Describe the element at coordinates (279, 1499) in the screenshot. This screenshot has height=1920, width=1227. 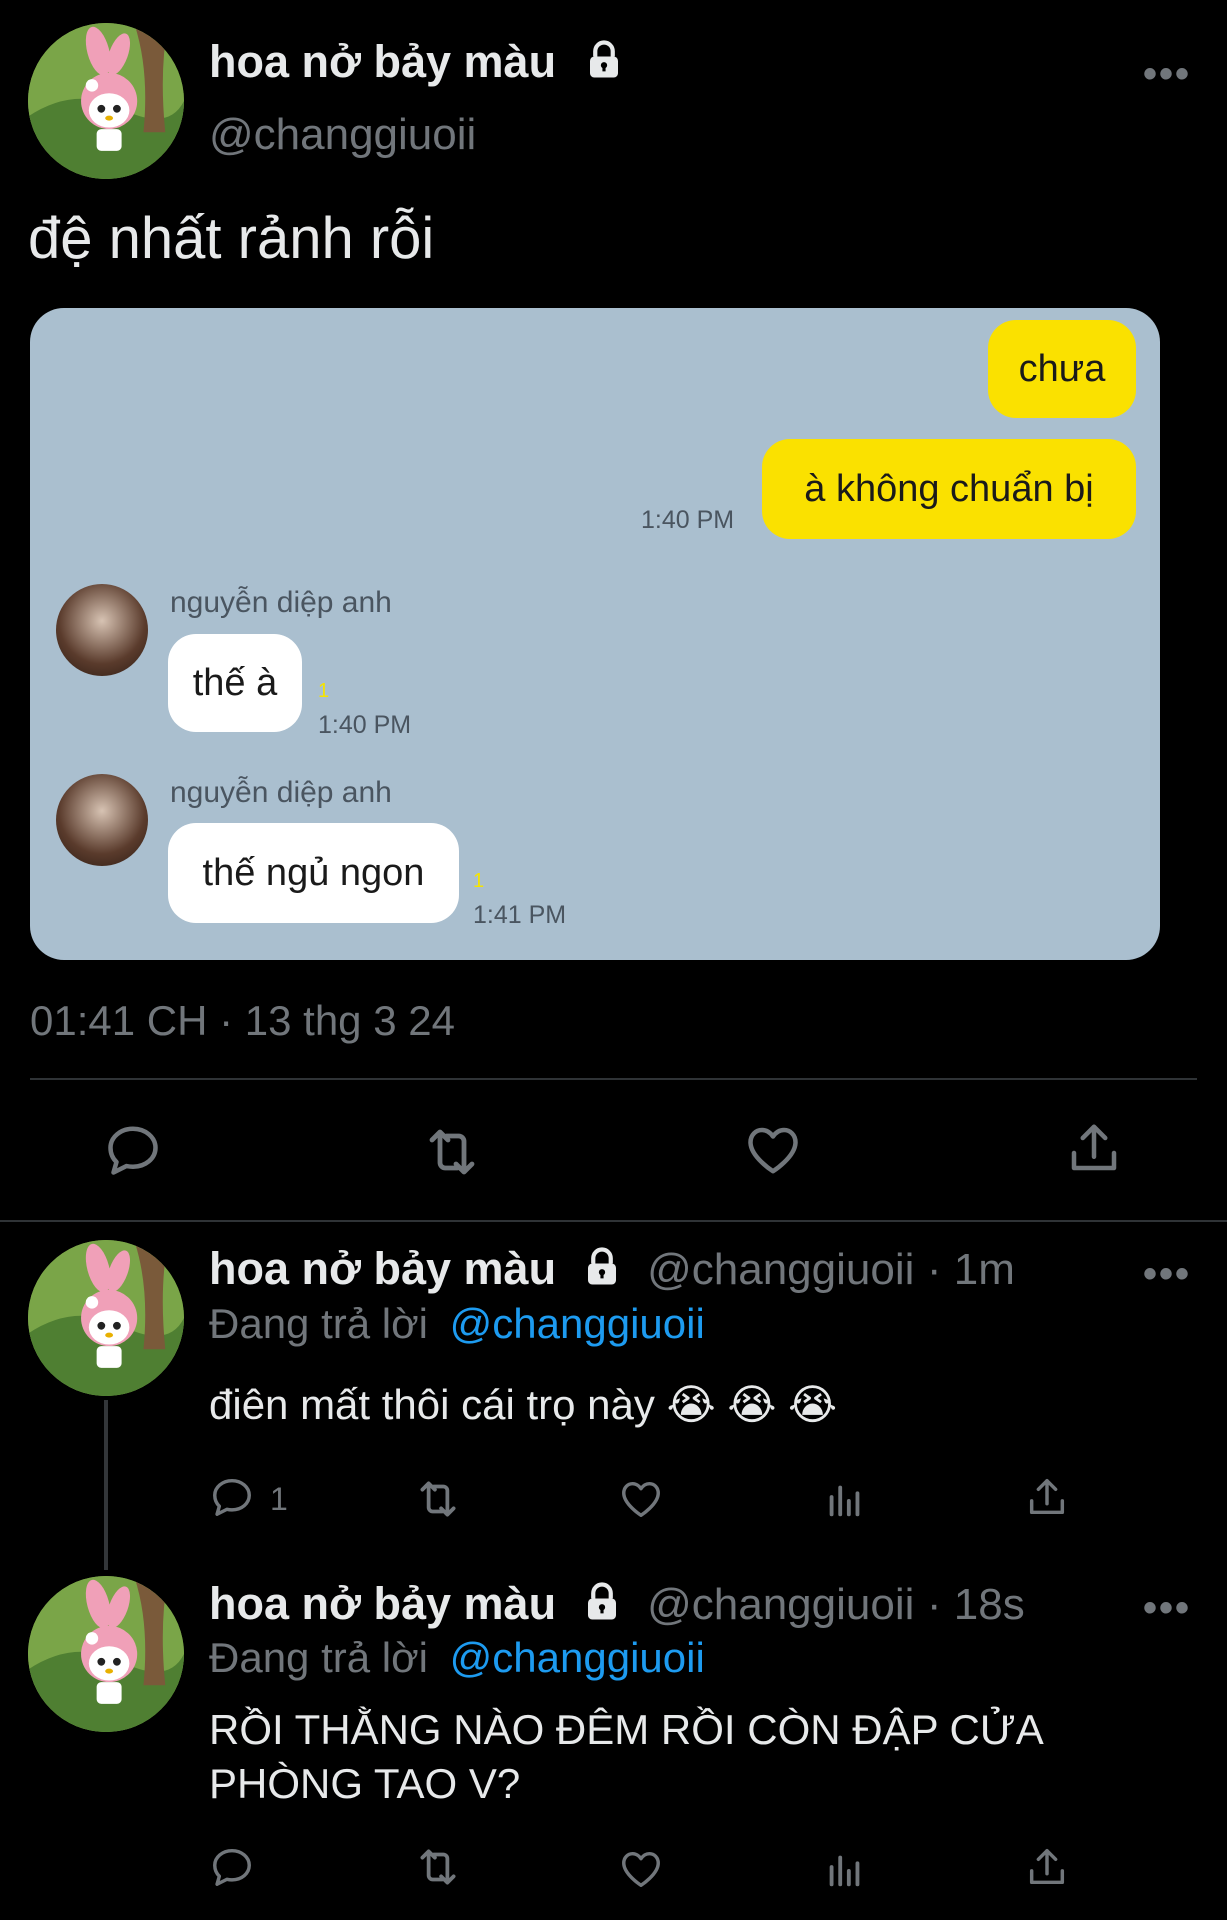
I see `reply-count: 1` at that location.